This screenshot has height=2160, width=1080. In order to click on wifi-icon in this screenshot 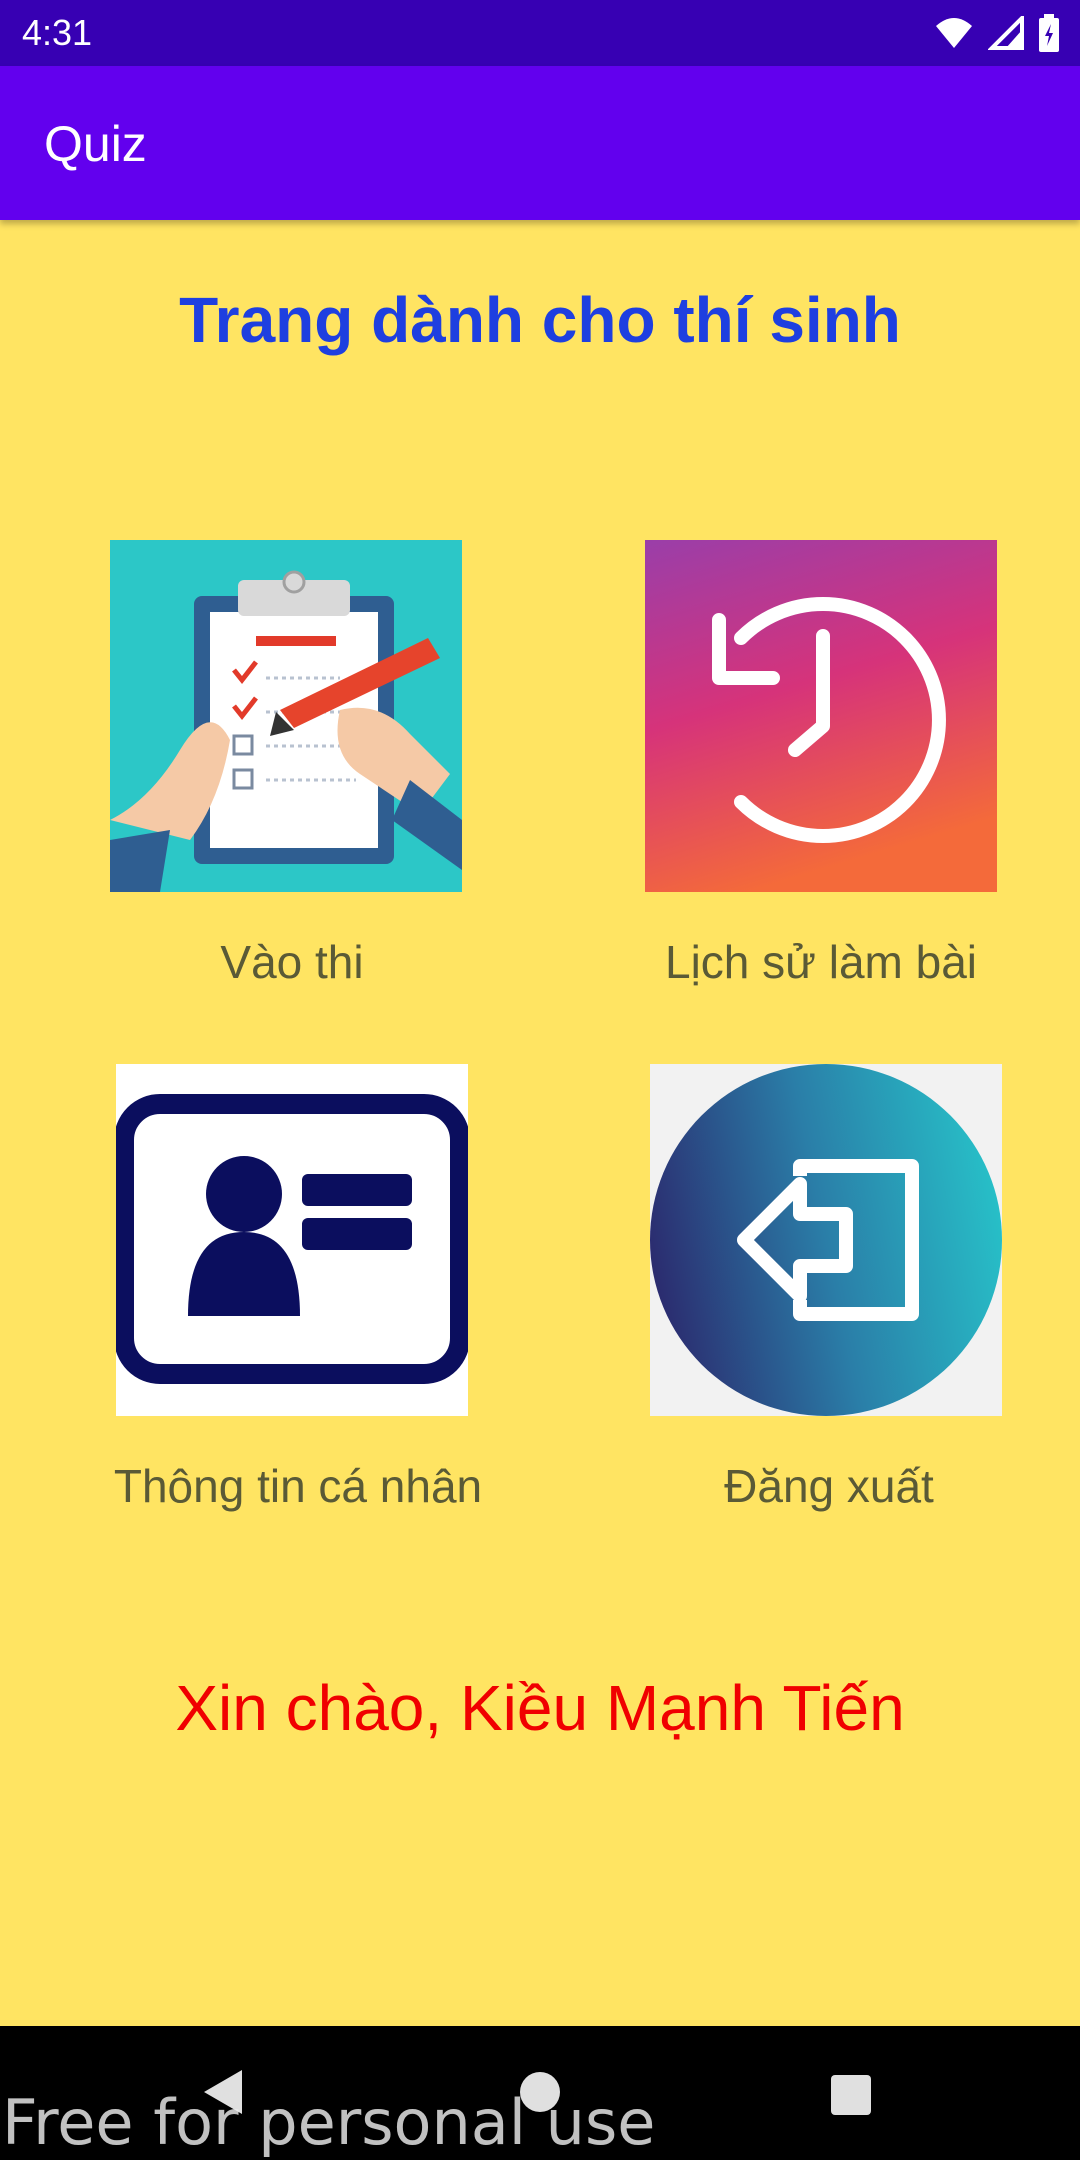, I will do `click(954, 33)`.